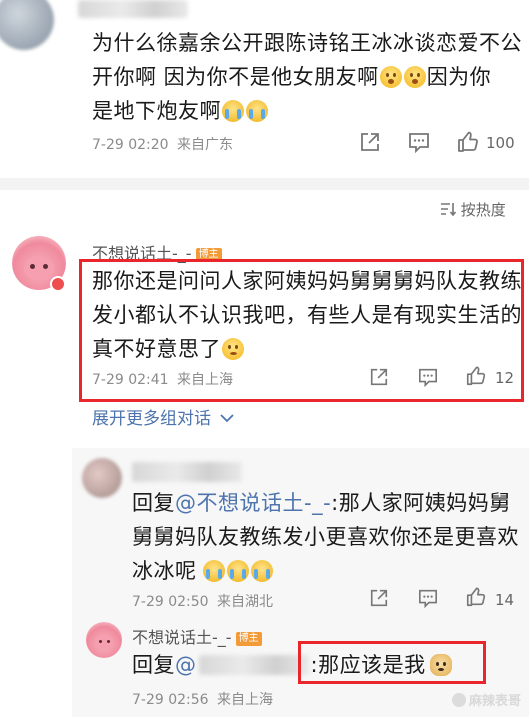 Image resolution: width=529 pixels, height=717 pixels. What do you see at coordinates (449, 210) in the screenshot?
I see `sort-icon` at bounding box center [449, 210].